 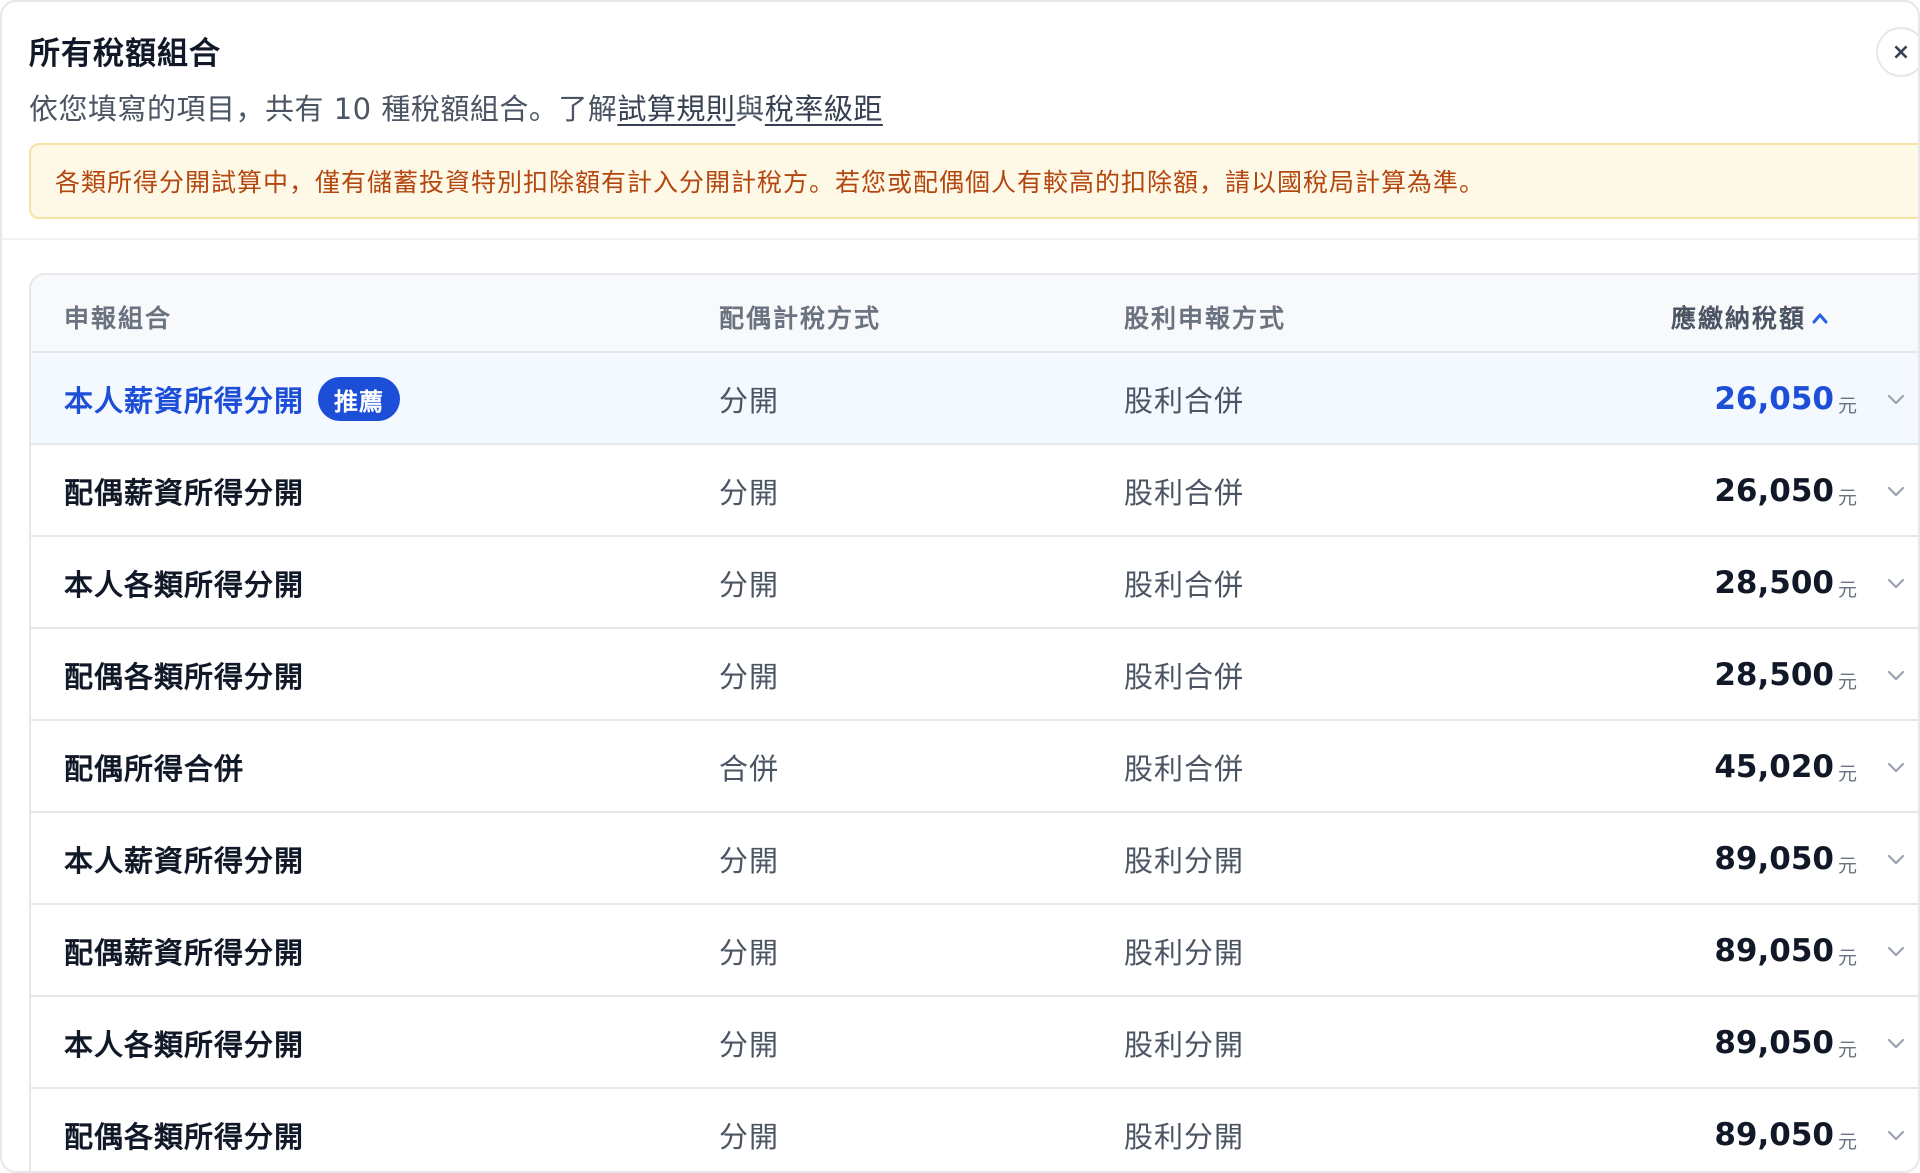 What do you see at coordinates (359, 399) in the screenshot?
I see `recommend-badge: 推薦` at bounding box center [359, 399].